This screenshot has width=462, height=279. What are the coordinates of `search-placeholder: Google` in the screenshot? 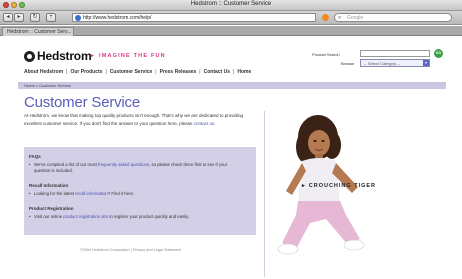 It's located at (355, 18).